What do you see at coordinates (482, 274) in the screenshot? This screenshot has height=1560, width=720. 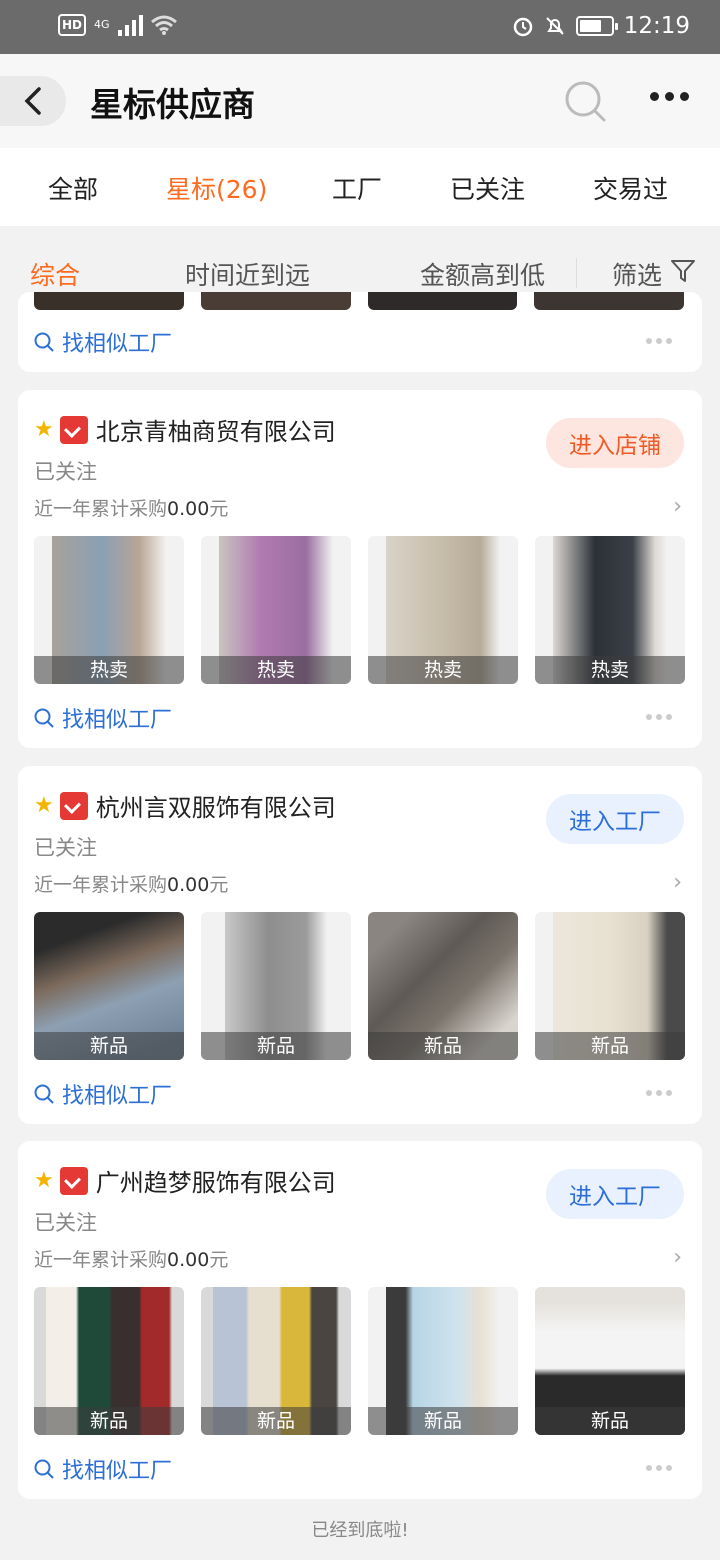 I see `sort-amount: 金额高到低` at bounding box center [482, 274].